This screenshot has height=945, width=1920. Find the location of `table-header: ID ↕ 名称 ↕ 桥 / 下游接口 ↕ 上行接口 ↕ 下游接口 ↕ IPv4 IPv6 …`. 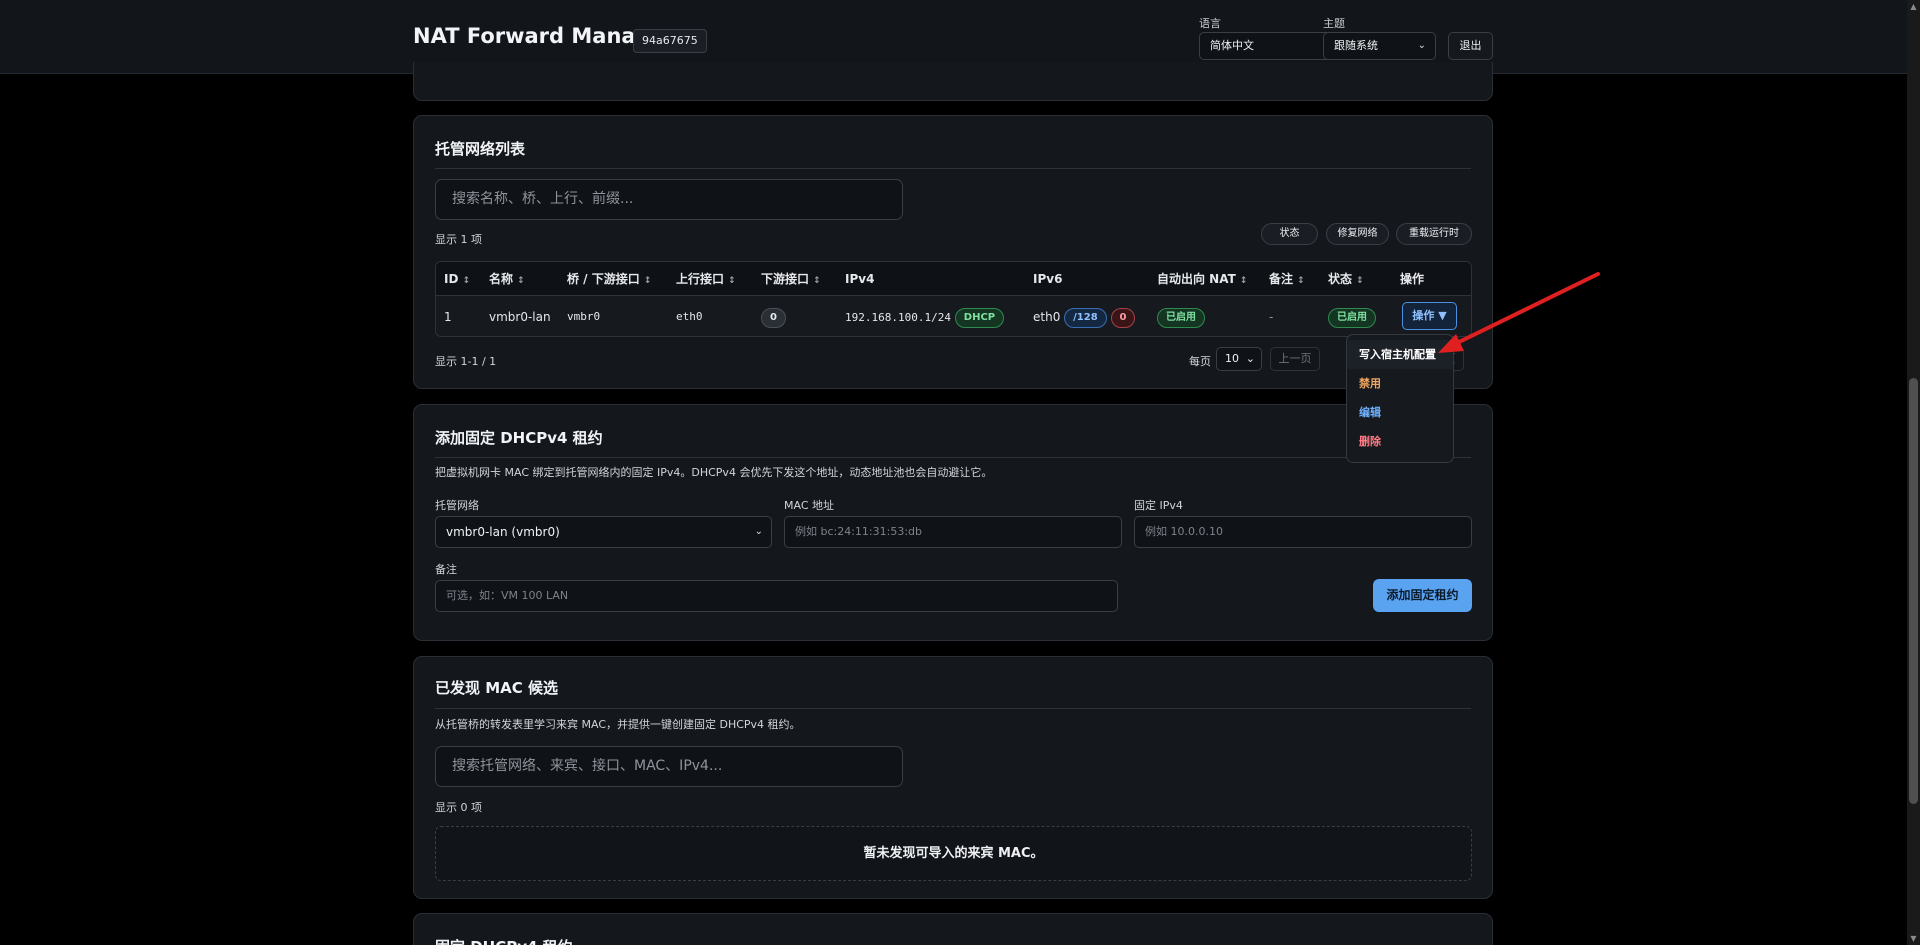

table-header: ID ↕ 名称 ↕ 桥 / 下游接口 ↕ 上行接口 ↕ 下游接口 ↕ IPv4 IPv6 … is located at coordinates (953, 279).